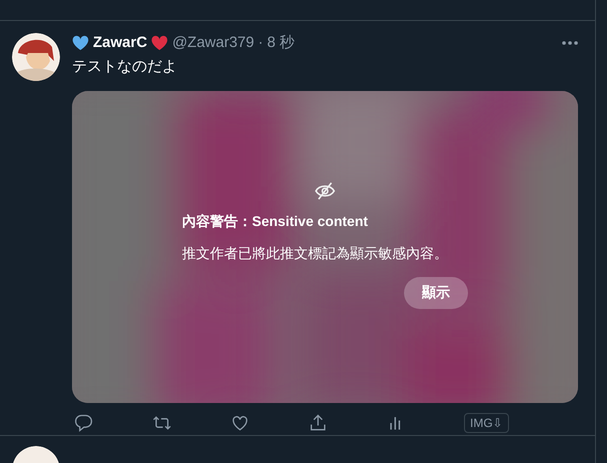  Describe the element at coordinates (318, 423) in the screenshot. I see `share-icon` at that location.